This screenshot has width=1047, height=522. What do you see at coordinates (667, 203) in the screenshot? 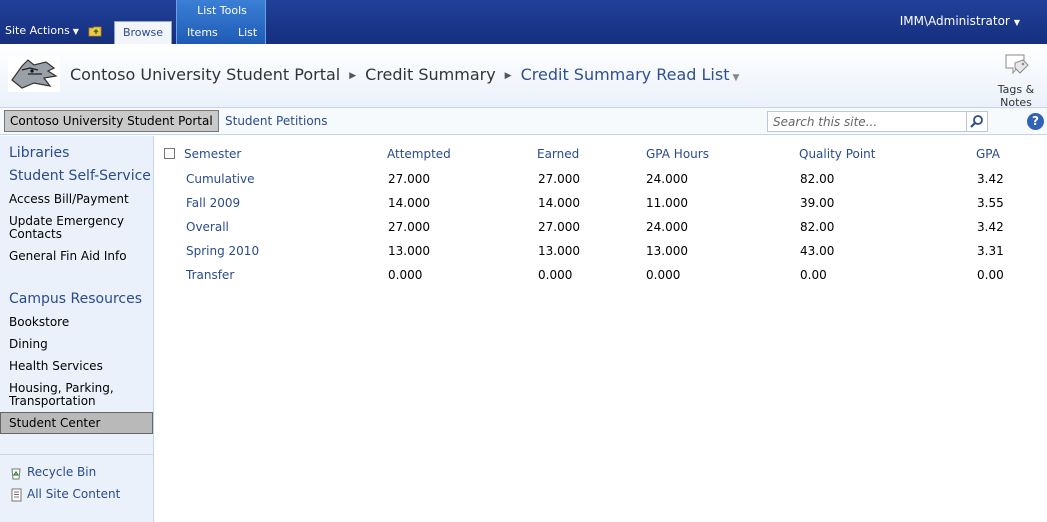
I see `table-cell: 11.000` at bounding box center [667, 203].